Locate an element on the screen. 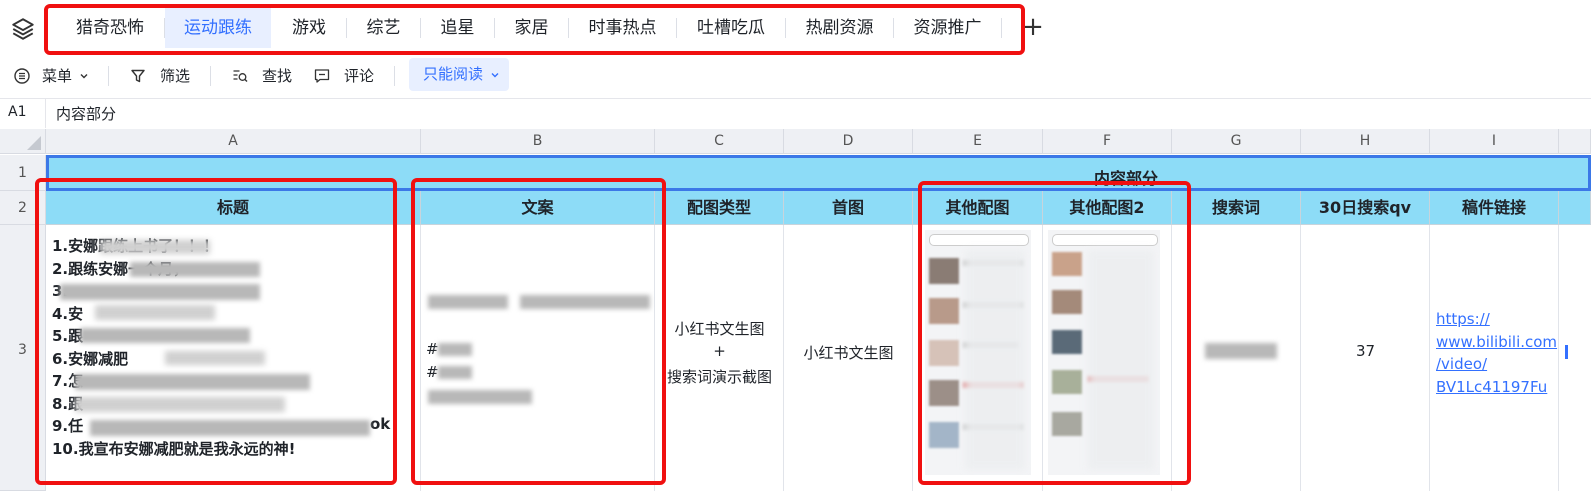 Image resolution: width=1591 pixels, height=491 pixels. link-line: /video/ is located at coordinates (1496, 364).